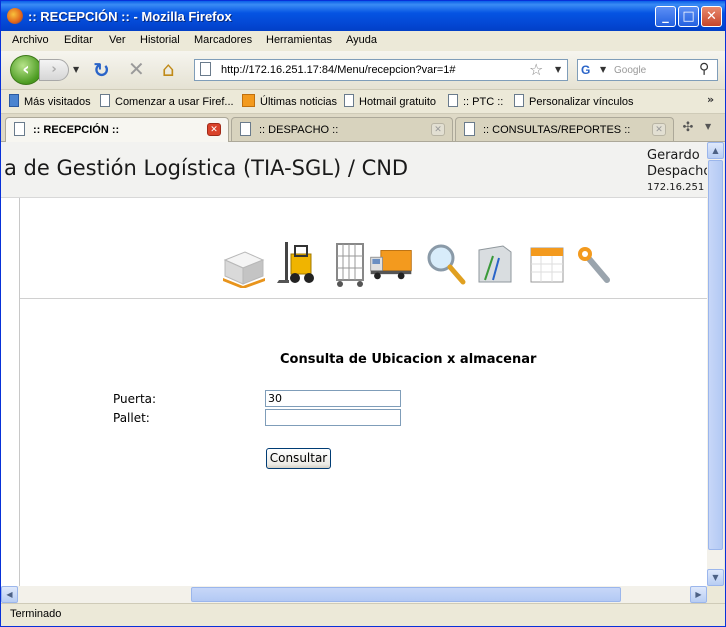 This screenshot has width=726, height=627. Describe the element at coordinates (363, 298) in the screenshot. I see `icons-divider` at that location.